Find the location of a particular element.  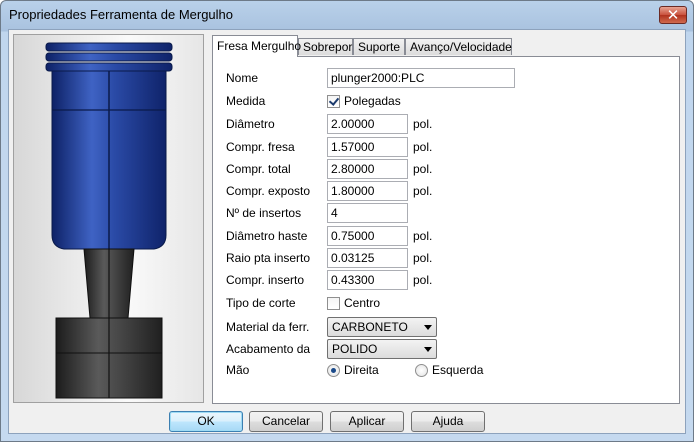

title-bar: Propriedades Ferramenta de Mergulho ✕ is located at coordinates (347, 15).